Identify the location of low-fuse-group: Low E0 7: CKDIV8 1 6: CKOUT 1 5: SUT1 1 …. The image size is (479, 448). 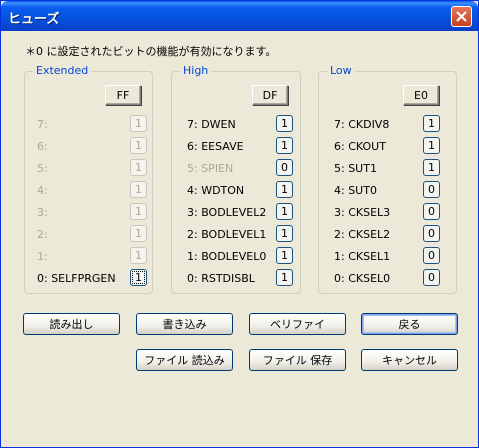
(387, 179).